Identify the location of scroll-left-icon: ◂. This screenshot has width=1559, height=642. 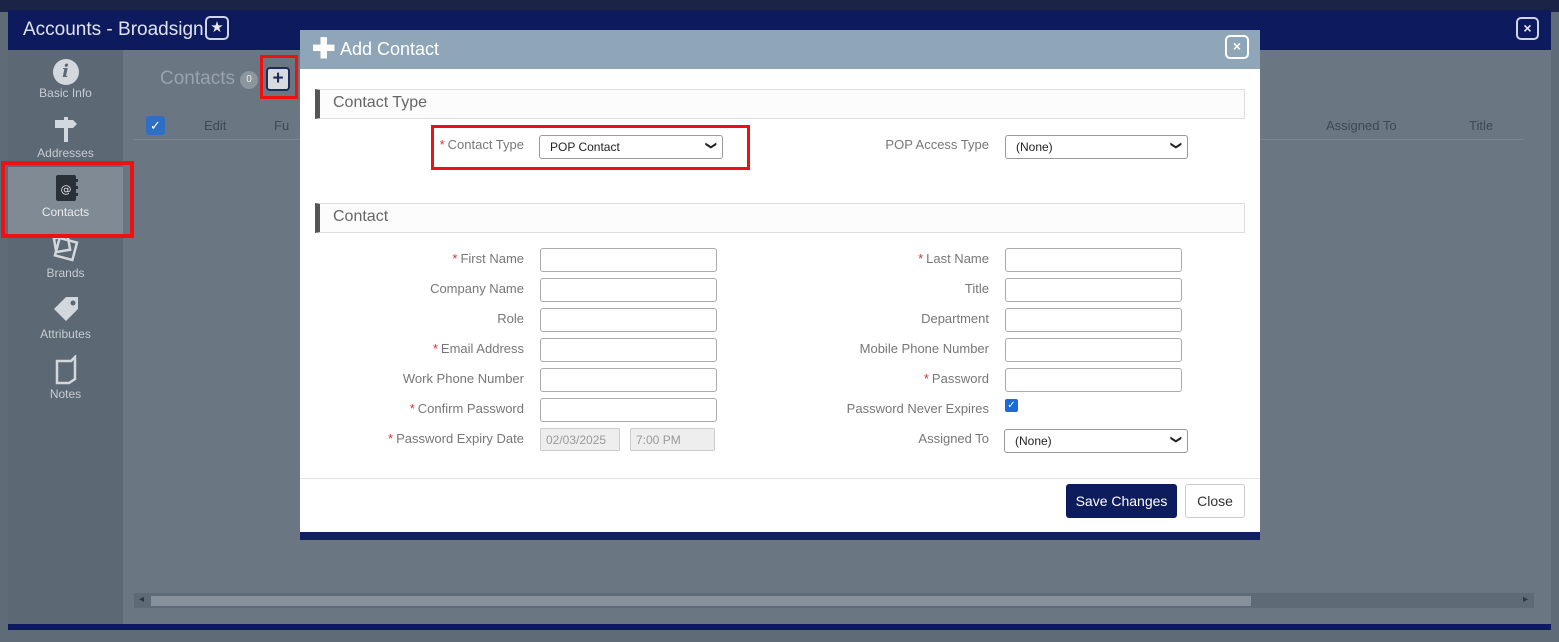
(141, 599).